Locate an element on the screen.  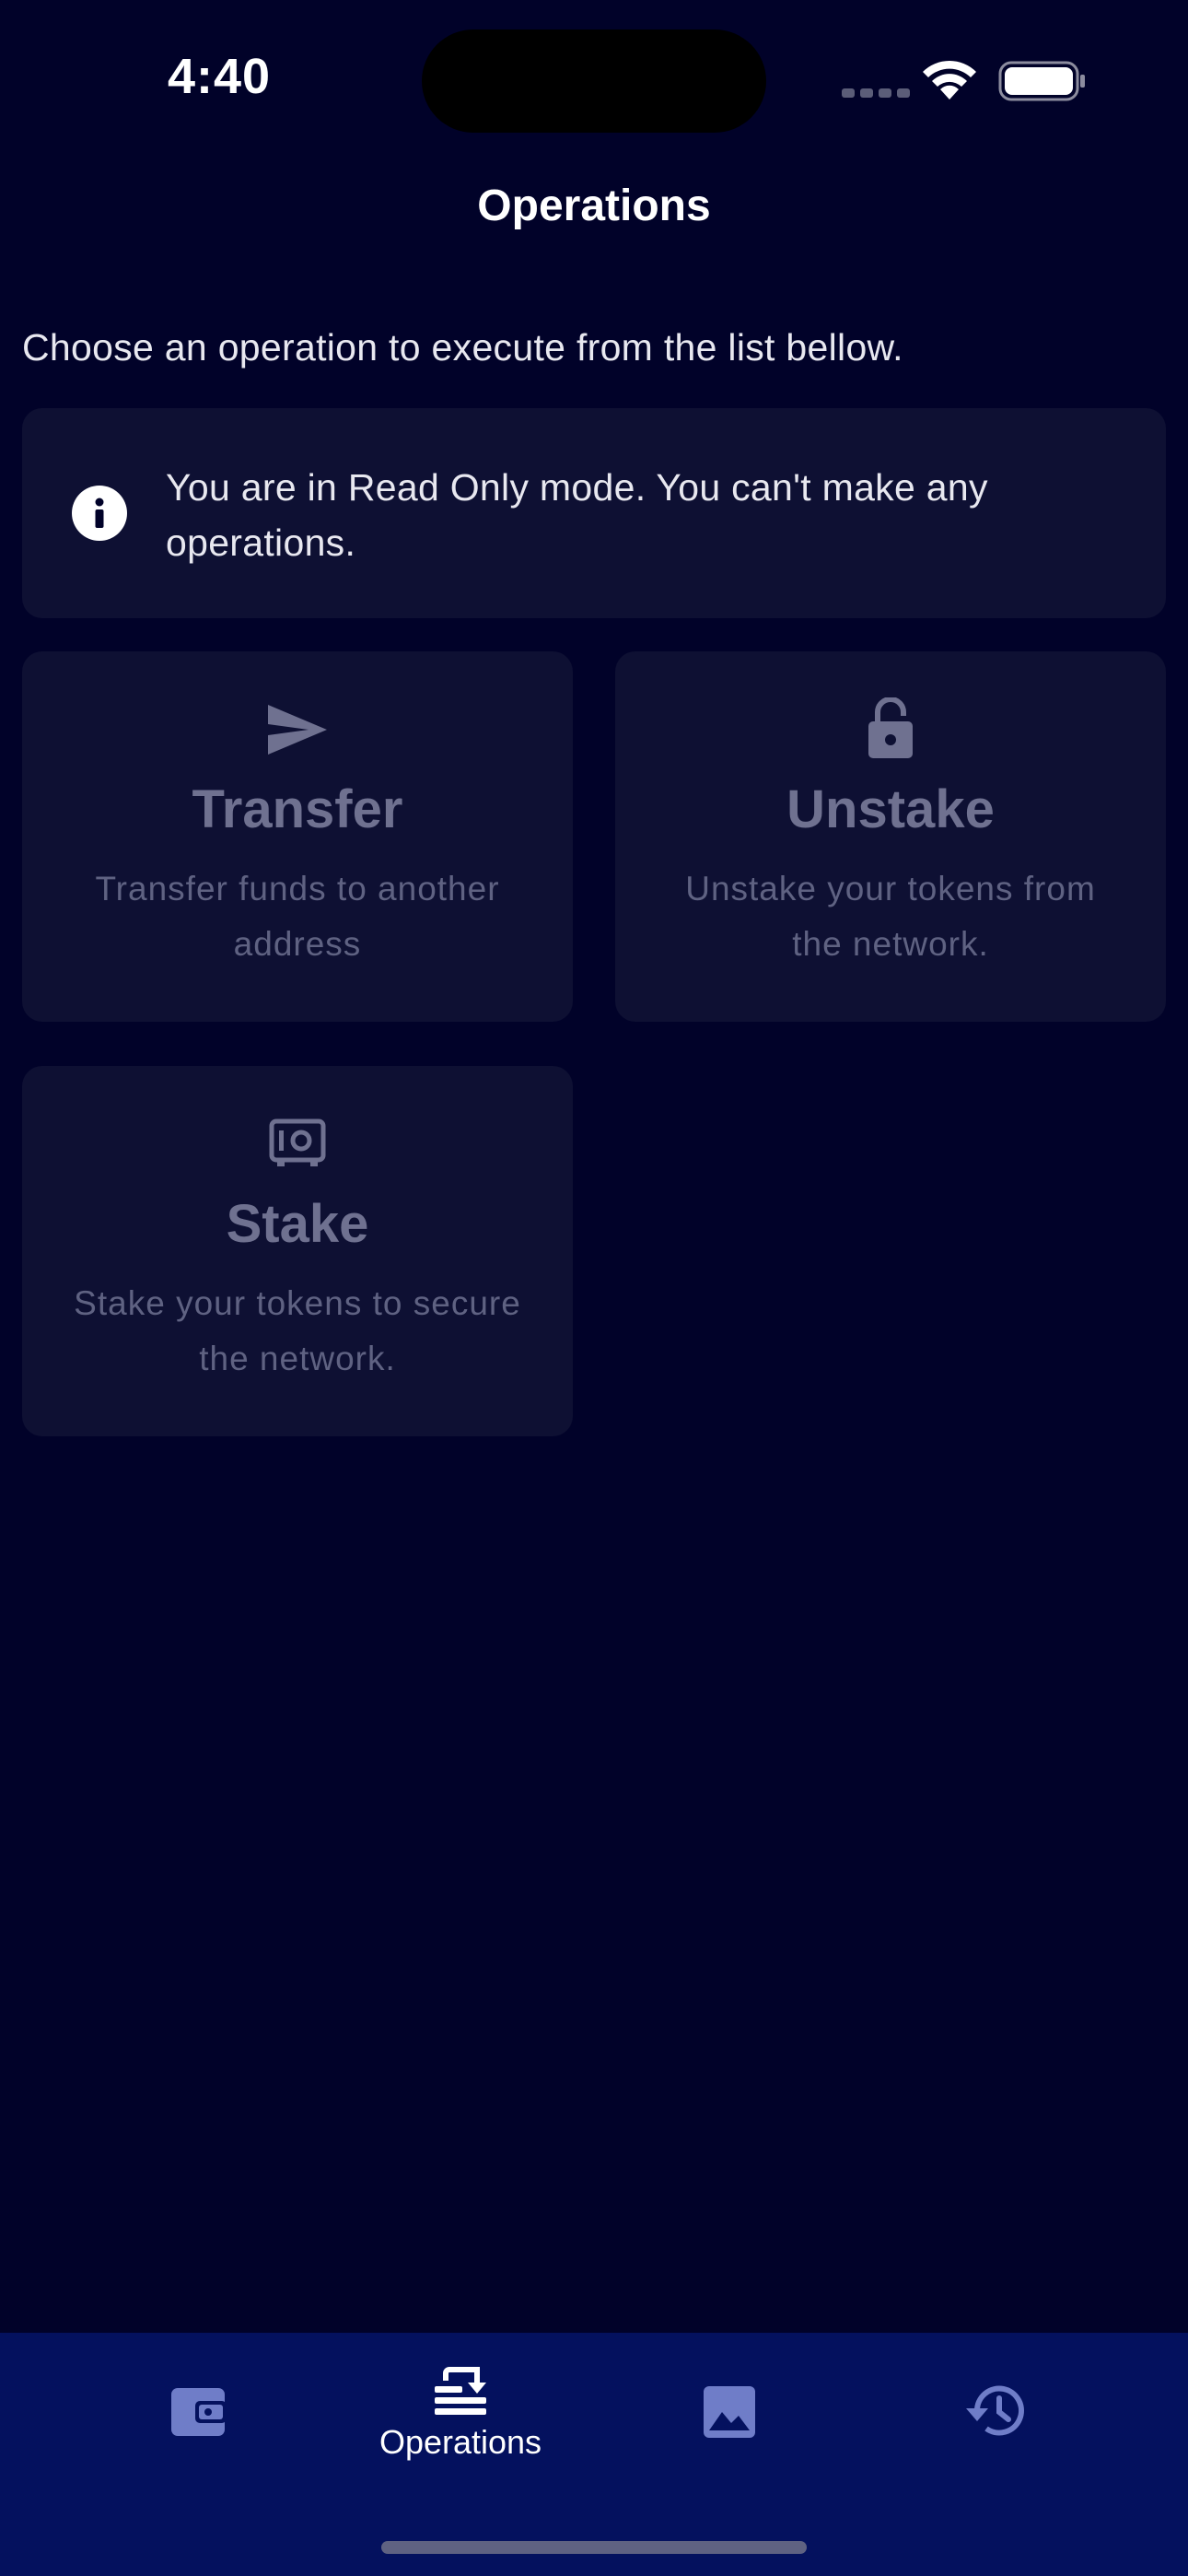
unstake-description: Unstake your tokens from the network. is located at coordinates (890, 916).